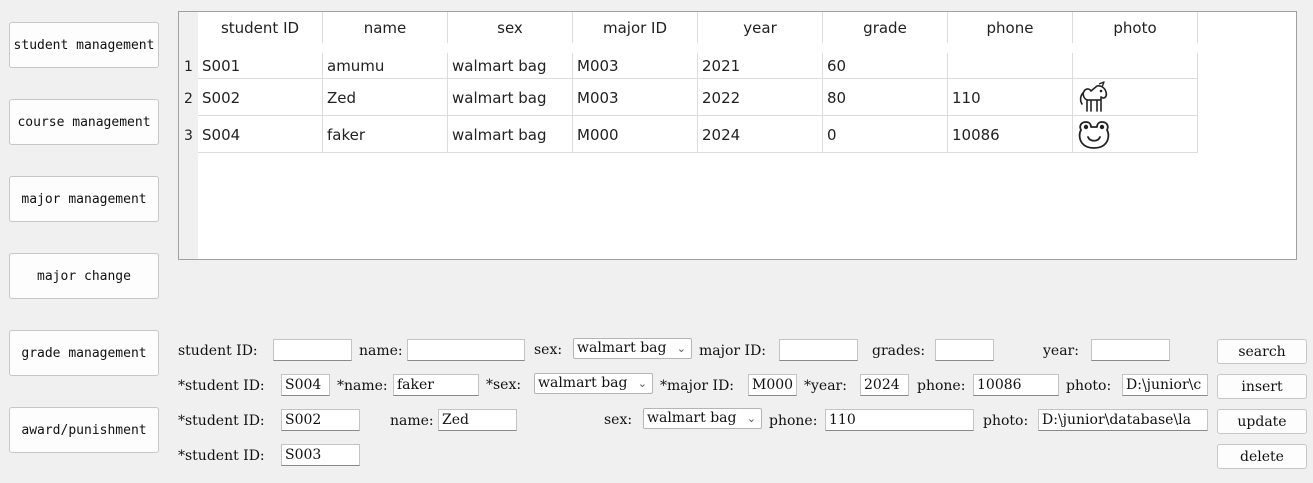 The height and width of the screenshot is (483, 1313). Describe the element at coordinates (1135, 27) in the screenshot. I see `column-header-photo: photo` at that location.